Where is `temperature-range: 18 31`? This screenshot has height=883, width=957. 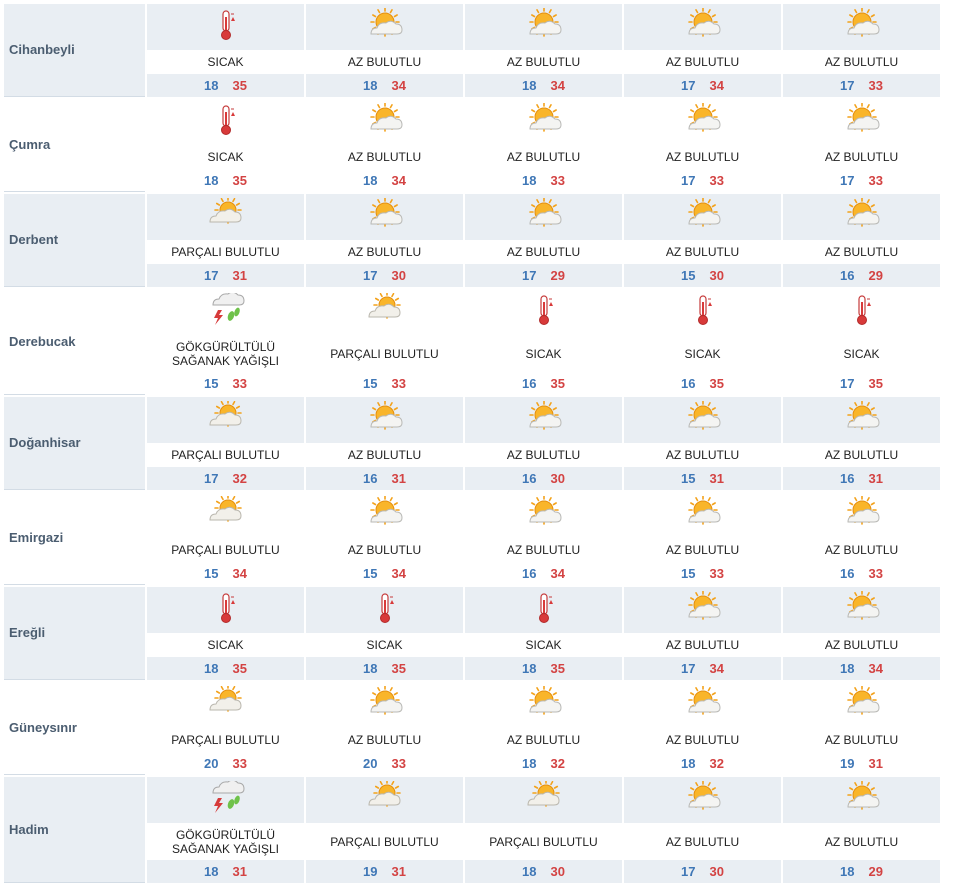 temperature-range: 18 31 is located at coordinates (225, 871).